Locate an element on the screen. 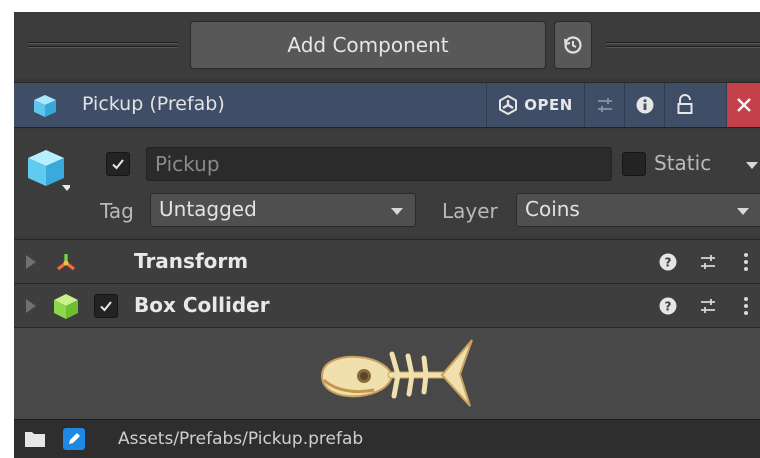  static-checkbox is located at coordinates (634, 164).